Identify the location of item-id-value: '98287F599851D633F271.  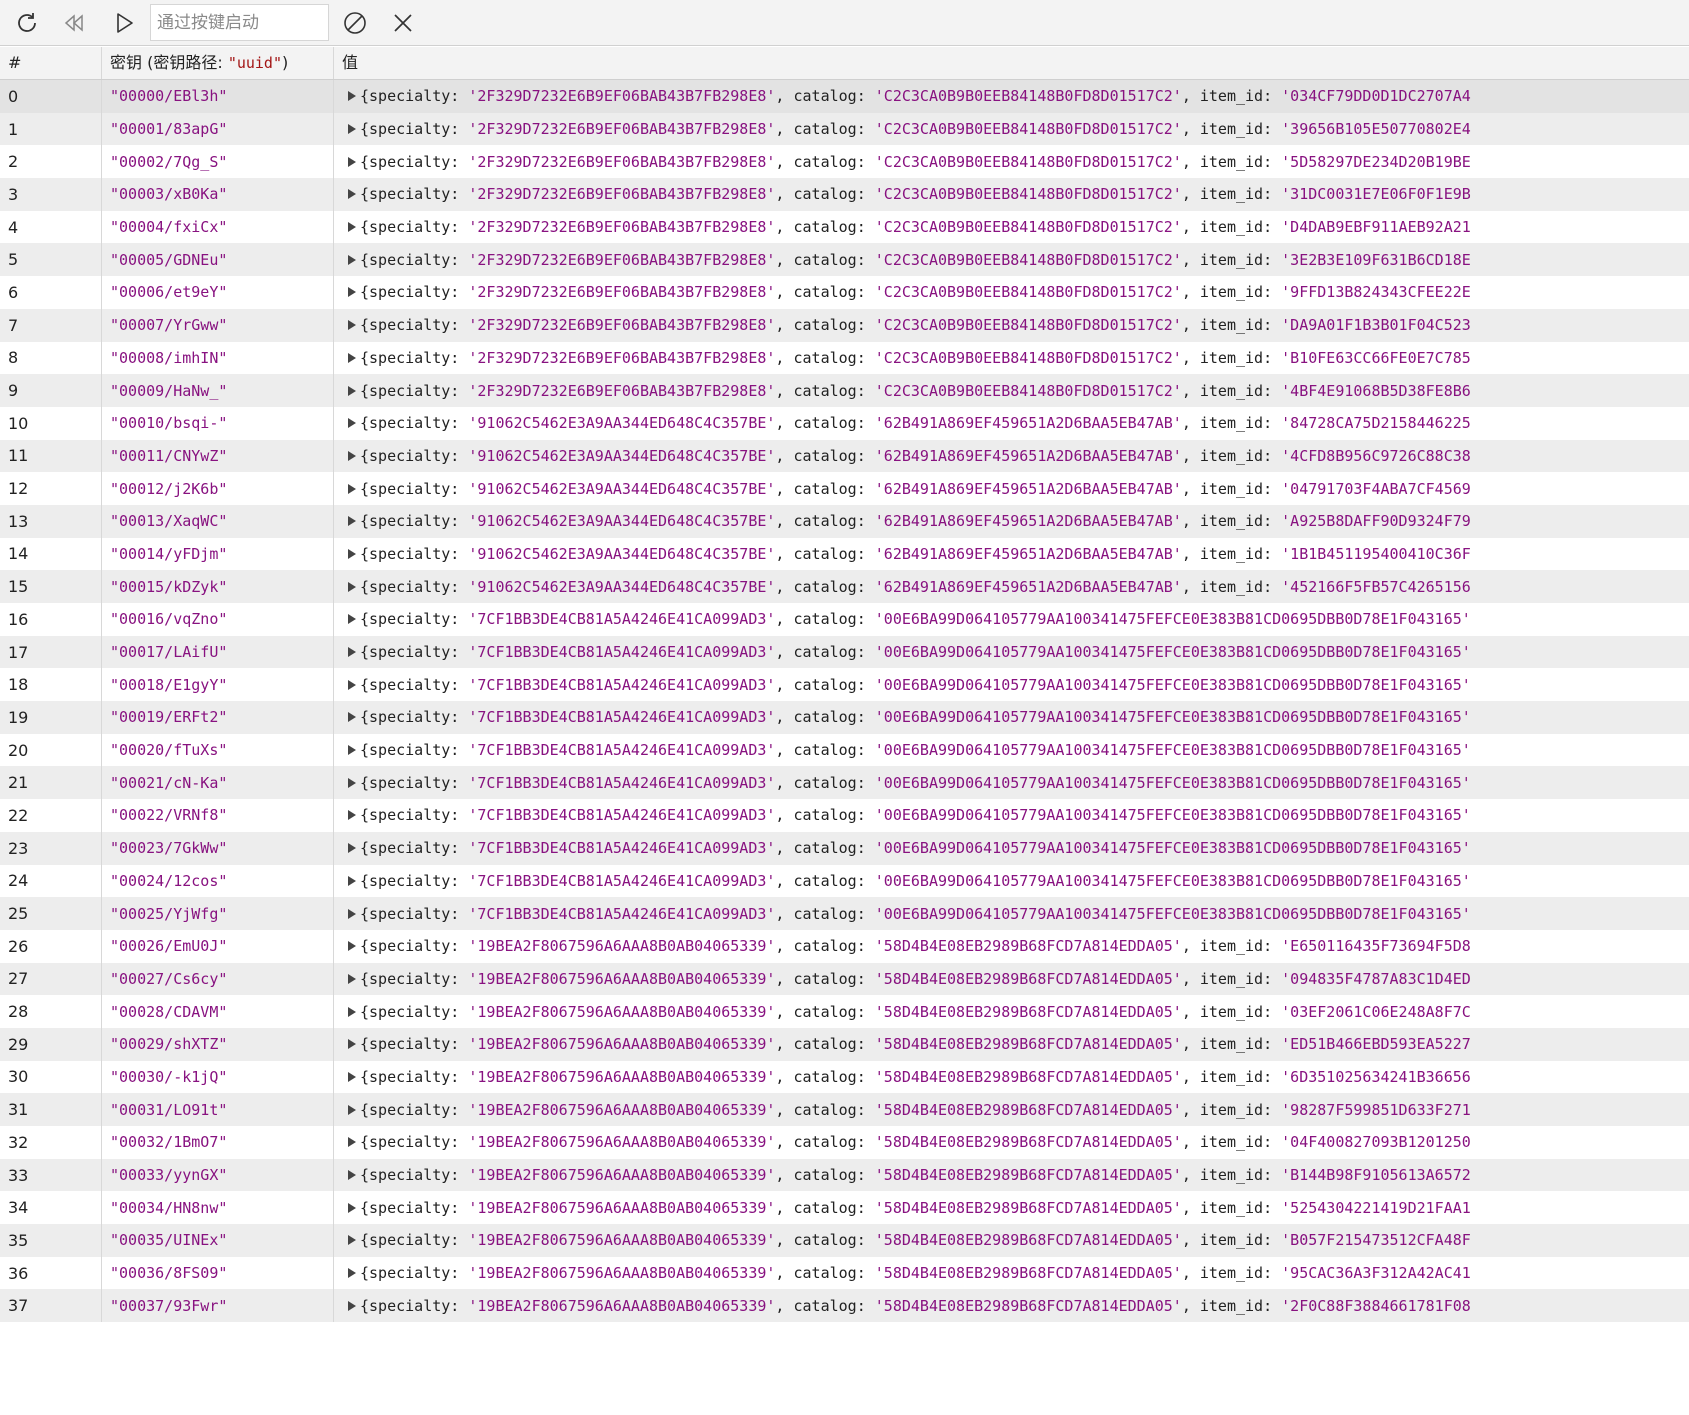
(1376, 1109).